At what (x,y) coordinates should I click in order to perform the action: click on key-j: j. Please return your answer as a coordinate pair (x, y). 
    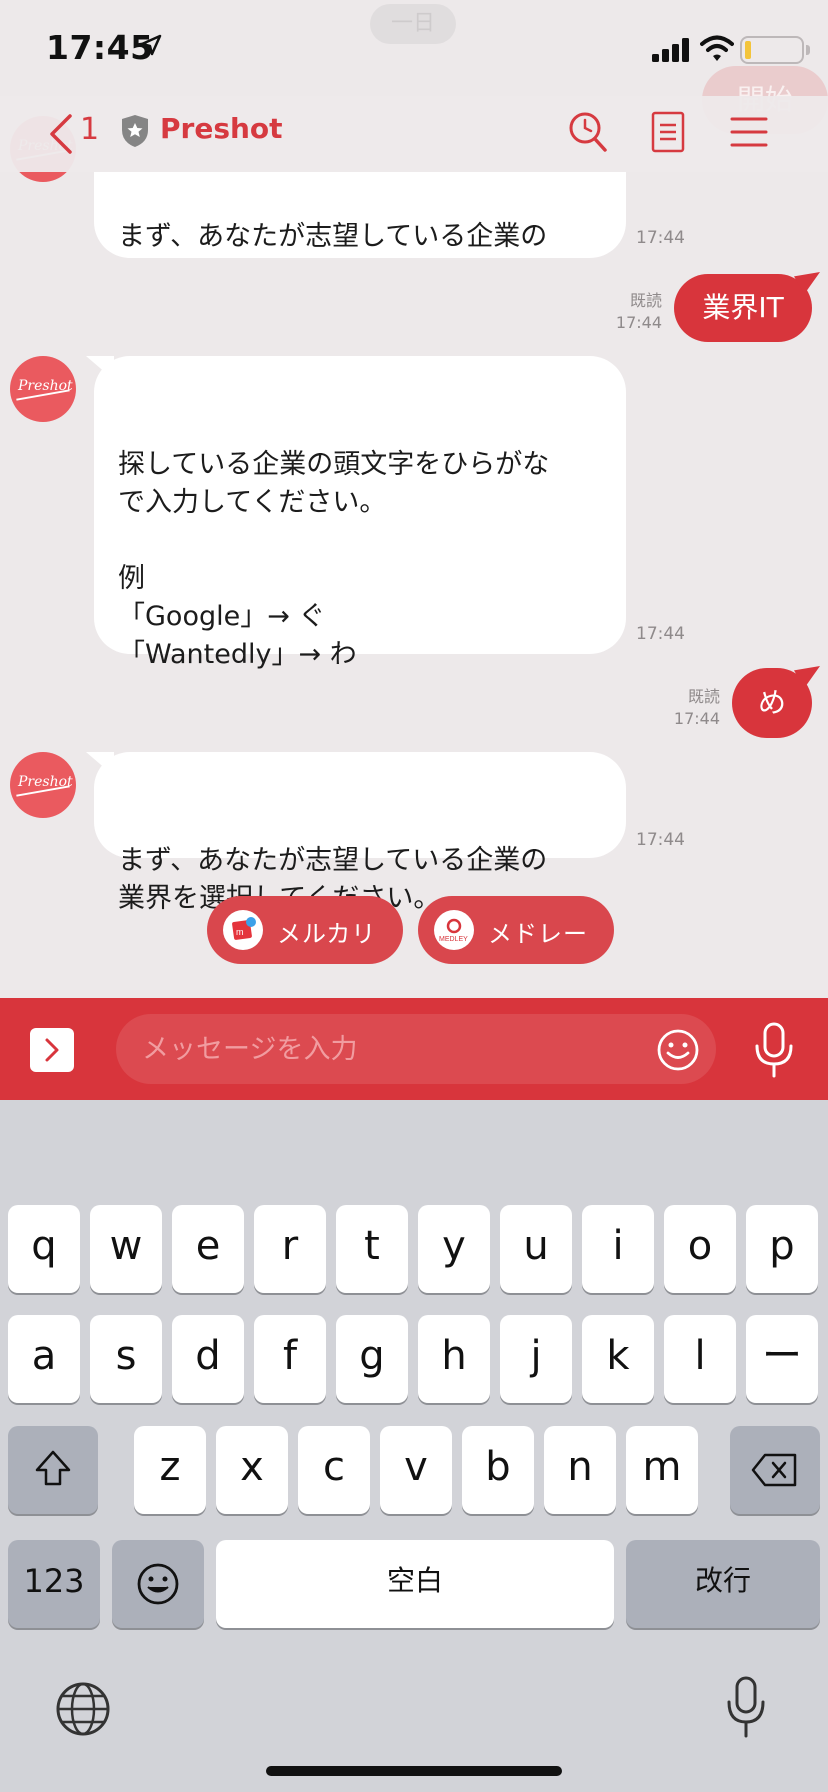
    Looking at the image, I should click on (536, 1359).